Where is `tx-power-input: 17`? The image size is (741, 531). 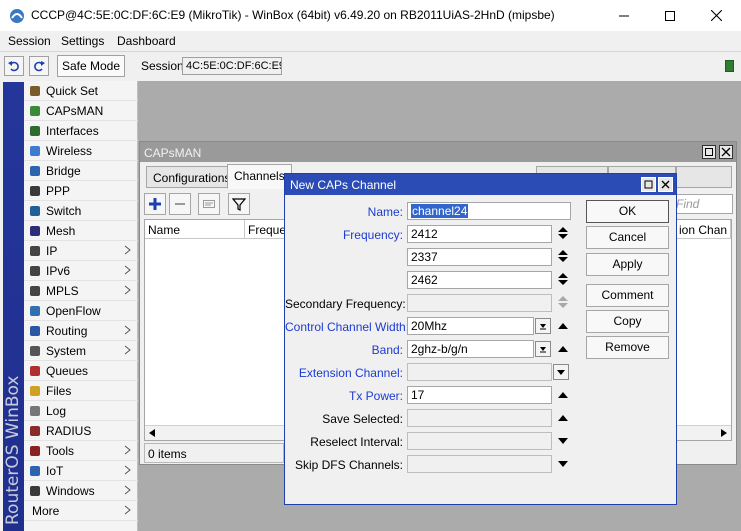 tx-power-input: 17 is located at coordinates (479, 395).